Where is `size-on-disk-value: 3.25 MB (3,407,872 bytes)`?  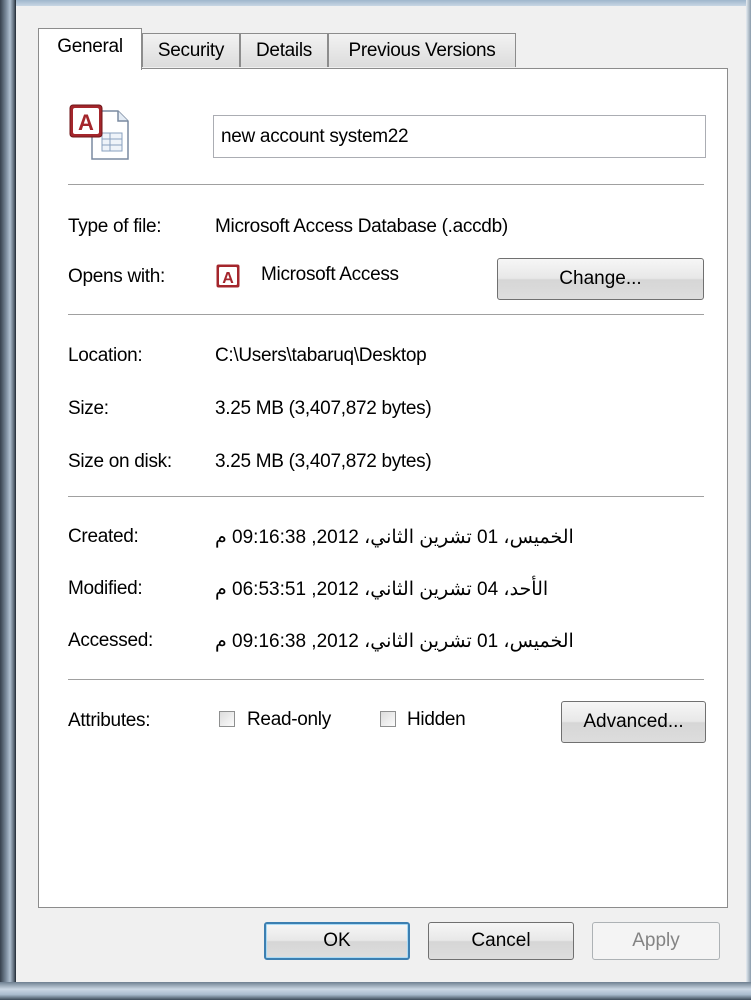 size-on-disk-value: 3.25 MB (3,407,872 bytes) is located at coordinates (323, 461).